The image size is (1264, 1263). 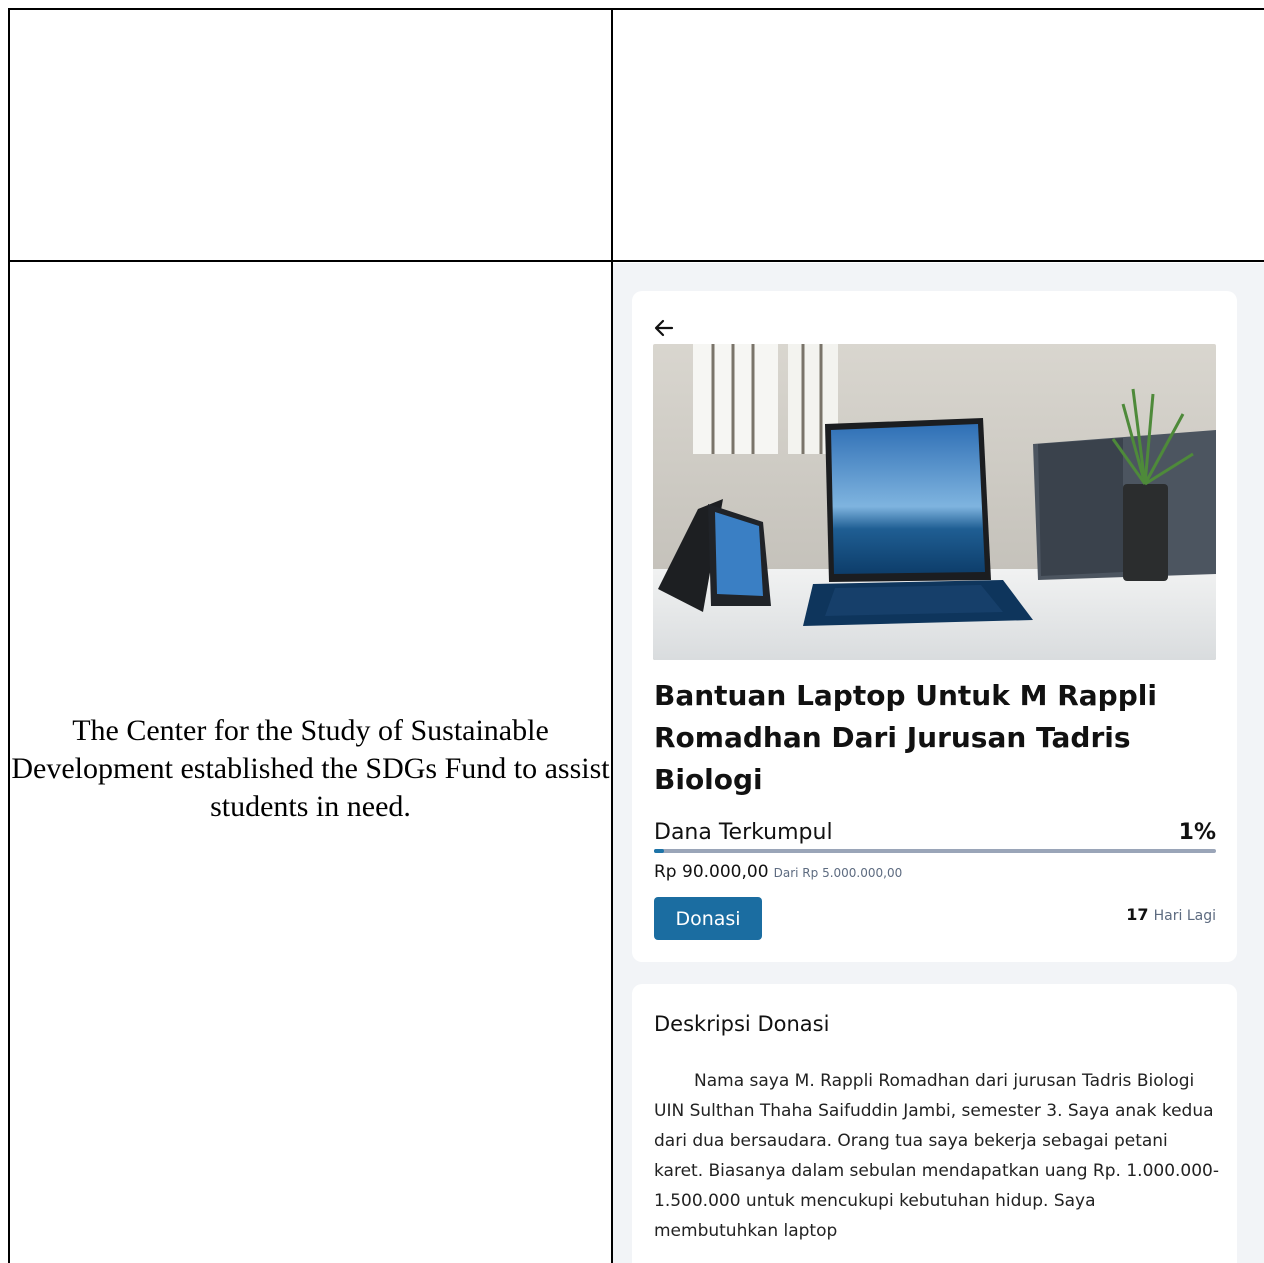 I want to click on description-title: Deskripsi Donasi, so click(x=742, y=1024).